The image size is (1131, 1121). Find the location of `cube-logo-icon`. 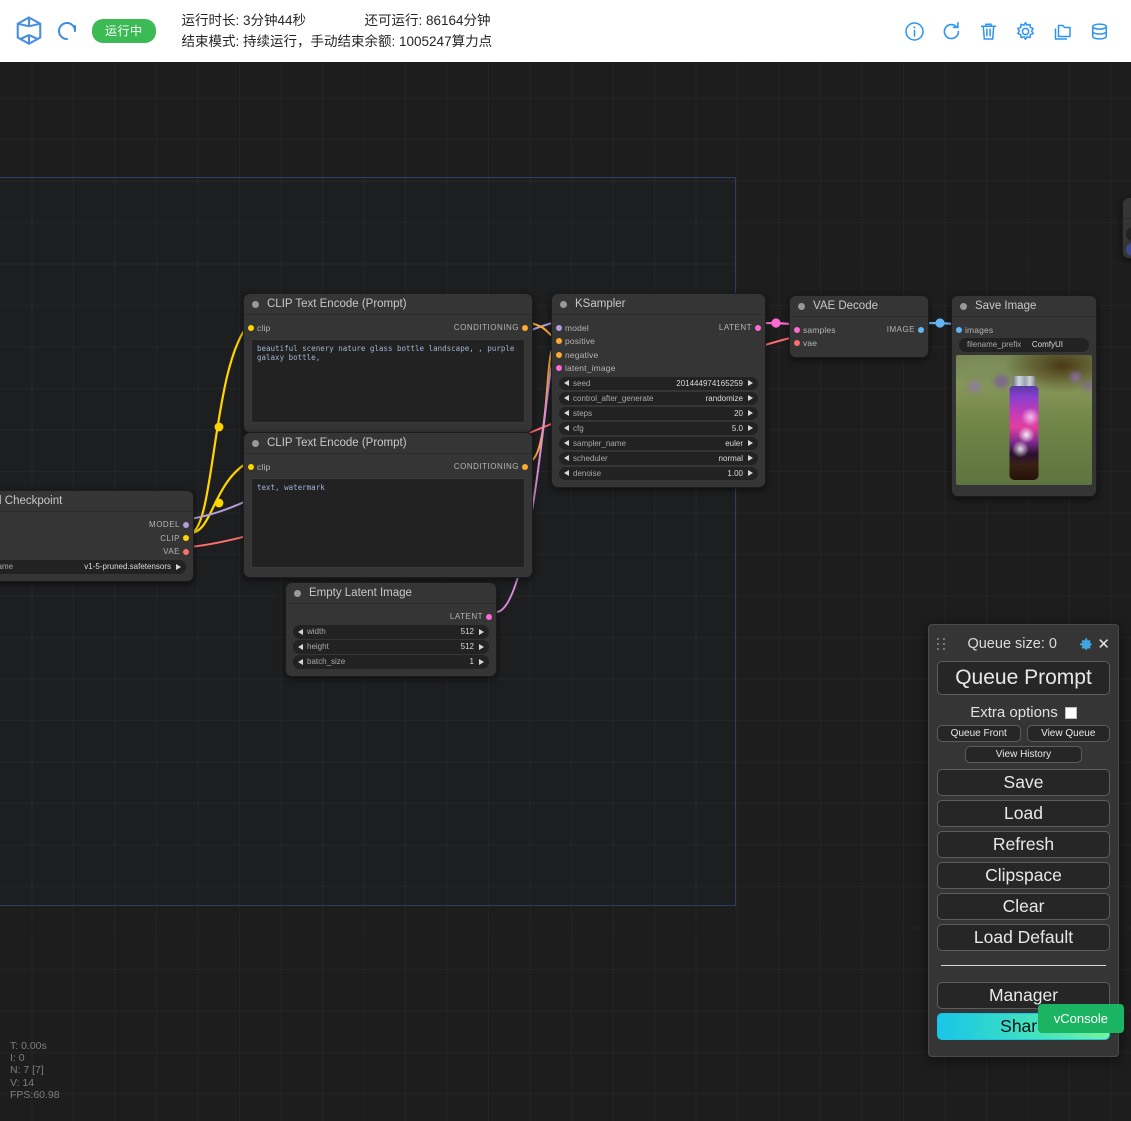

cube-logo-icon is located at coordinates (29, 31).